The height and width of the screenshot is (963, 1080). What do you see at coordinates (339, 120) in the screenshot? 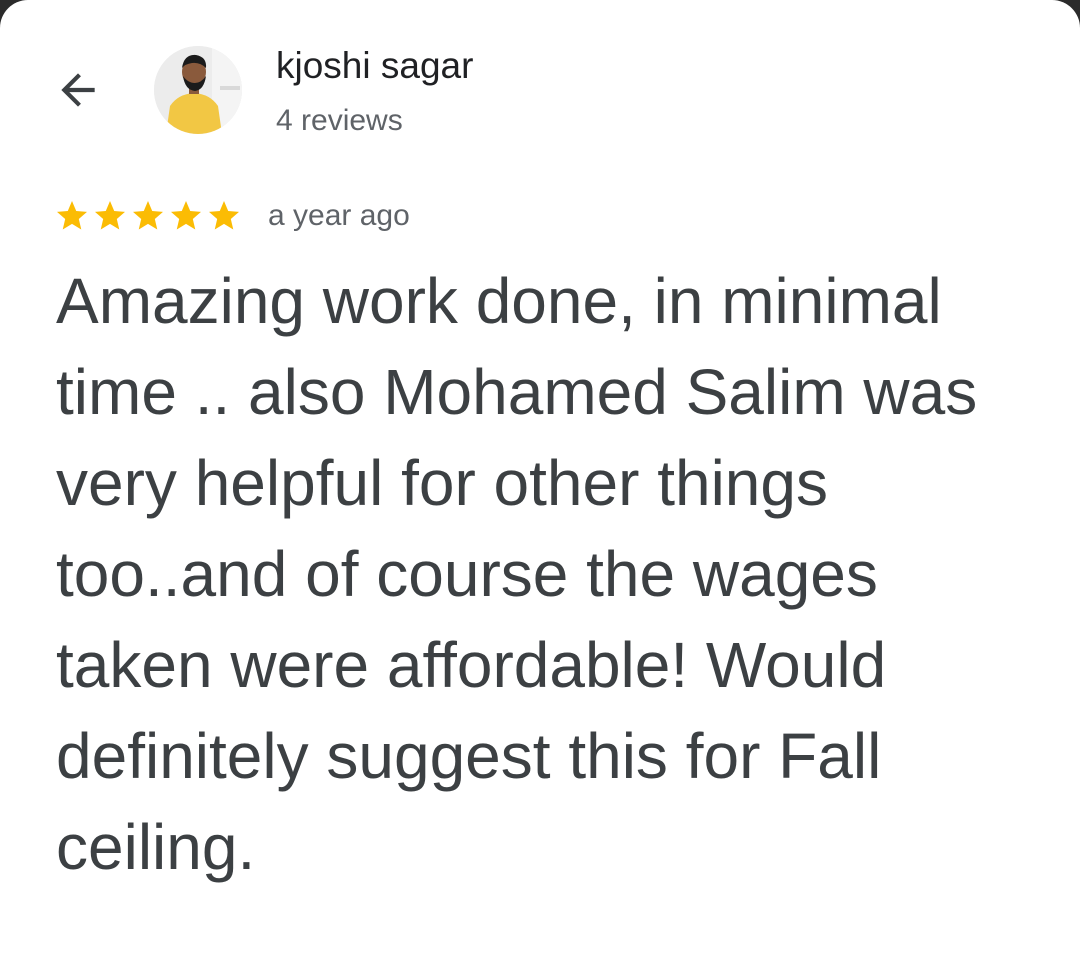
I see `review-count: 4 reviews` at bounding box center [339, 120].